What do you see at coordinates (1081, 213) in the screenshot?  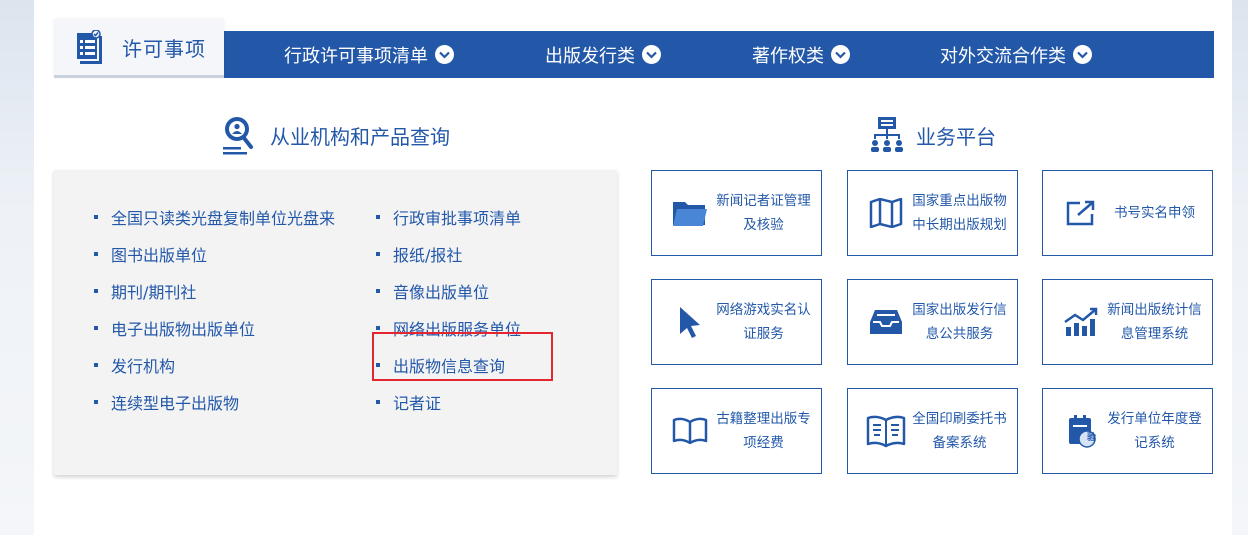 I see `external-link-icon` at bounding box center [1081, 213].